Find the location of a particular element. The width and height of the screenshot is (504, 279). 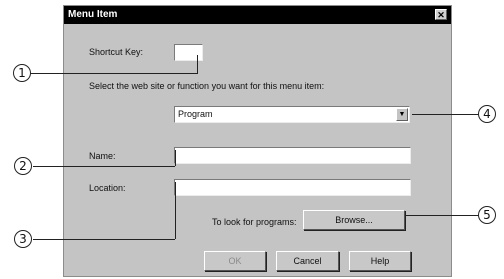

title-bar: Menu Item ✕ is located at coordinates (257, 15).